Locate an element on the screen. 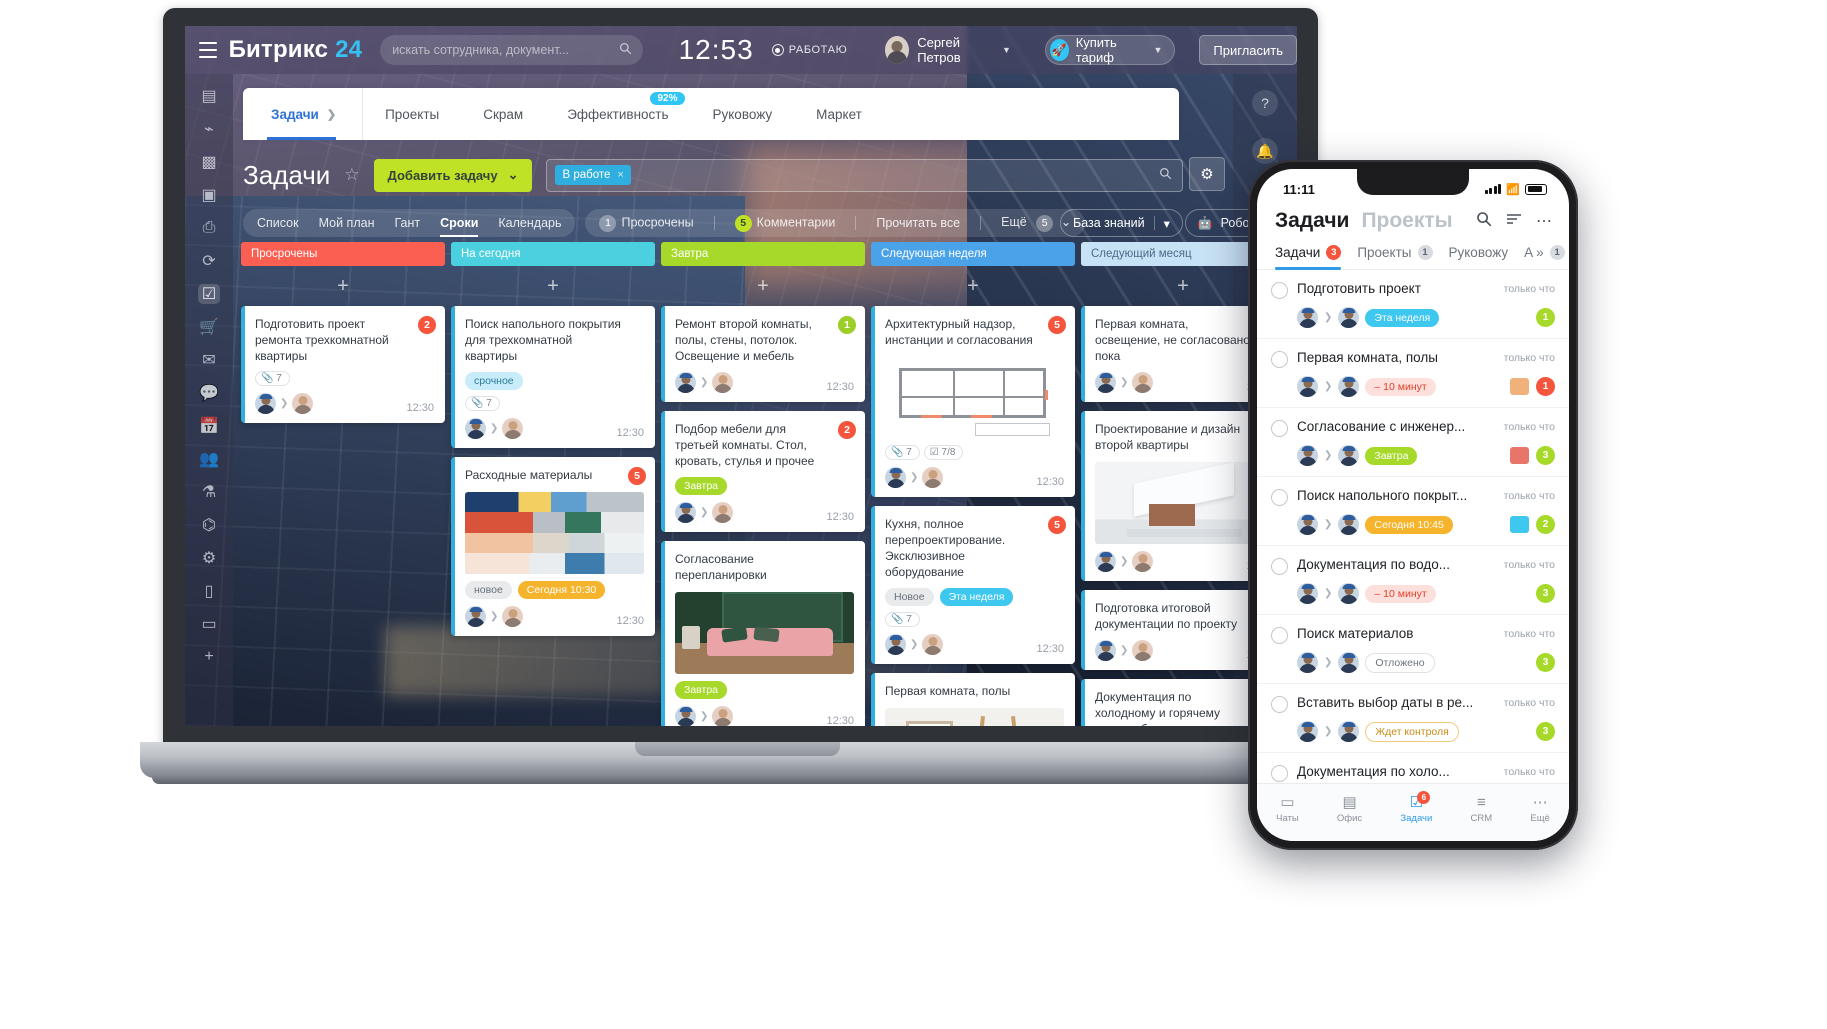  view-gantt: Гант is located at coordinates (407, 223).